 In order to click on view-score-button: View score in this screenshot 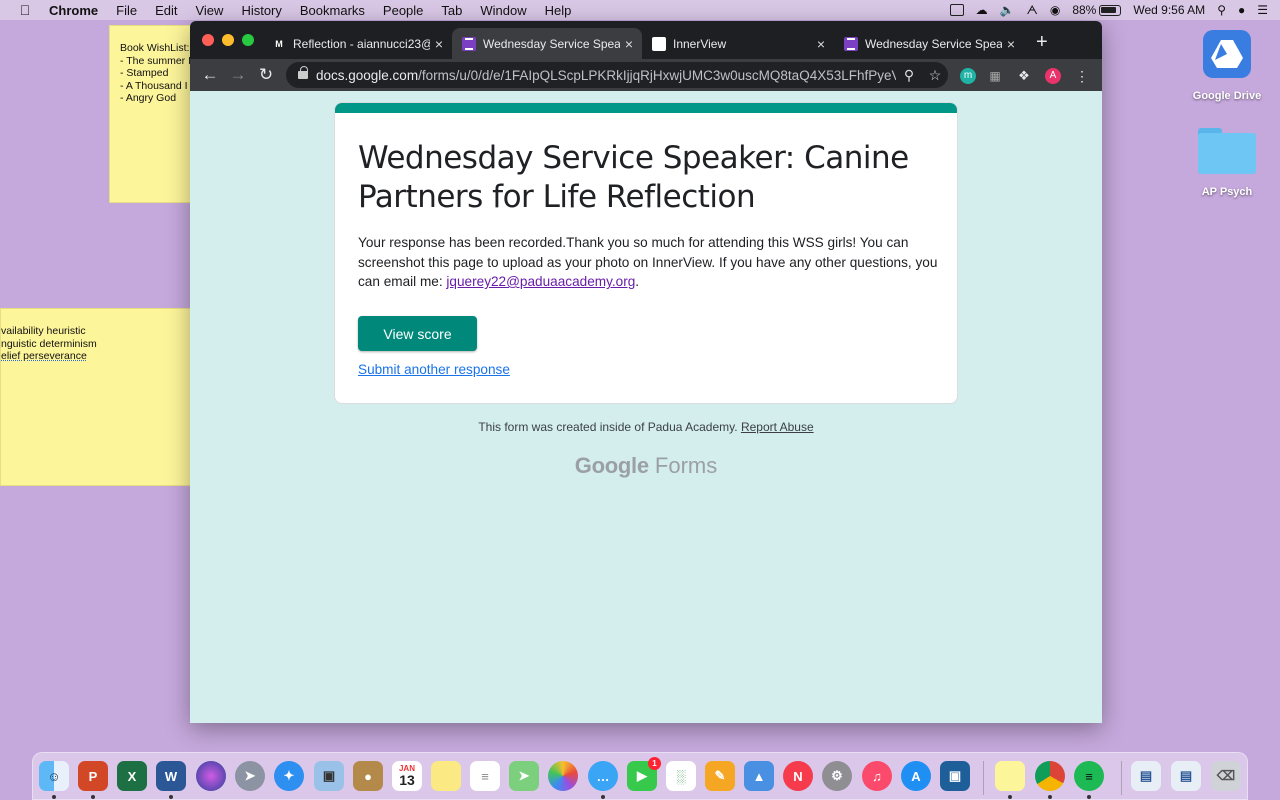, I will do `click(417, 333)`.